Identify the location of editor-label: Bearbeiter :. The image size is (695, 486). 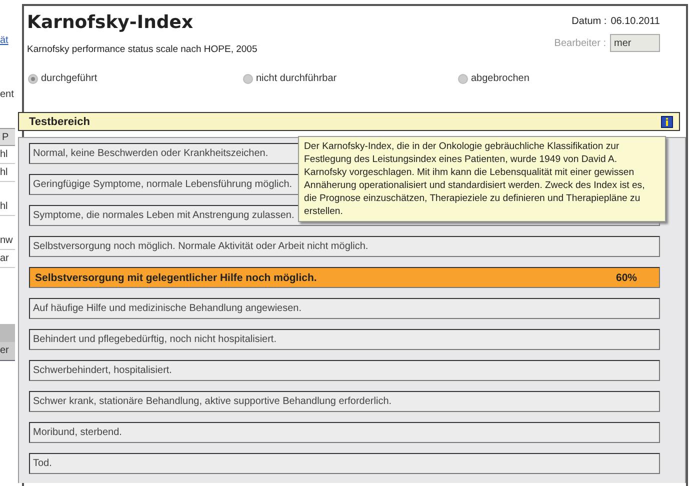
(580, 43).